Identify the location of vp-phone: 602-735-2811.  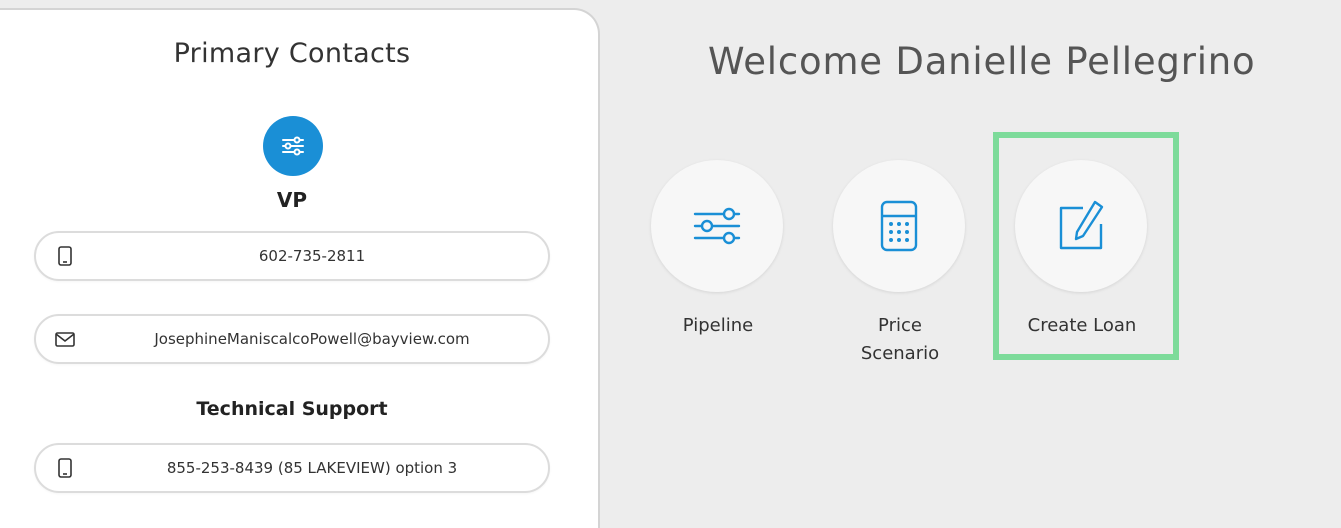
(312, 256).